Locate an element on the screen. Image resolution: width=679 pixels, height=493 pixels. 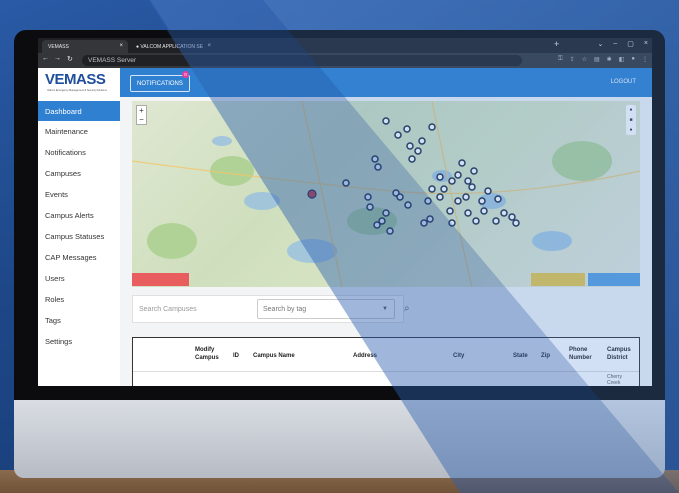
col-header-state: State is located at coordinates (520, 356).